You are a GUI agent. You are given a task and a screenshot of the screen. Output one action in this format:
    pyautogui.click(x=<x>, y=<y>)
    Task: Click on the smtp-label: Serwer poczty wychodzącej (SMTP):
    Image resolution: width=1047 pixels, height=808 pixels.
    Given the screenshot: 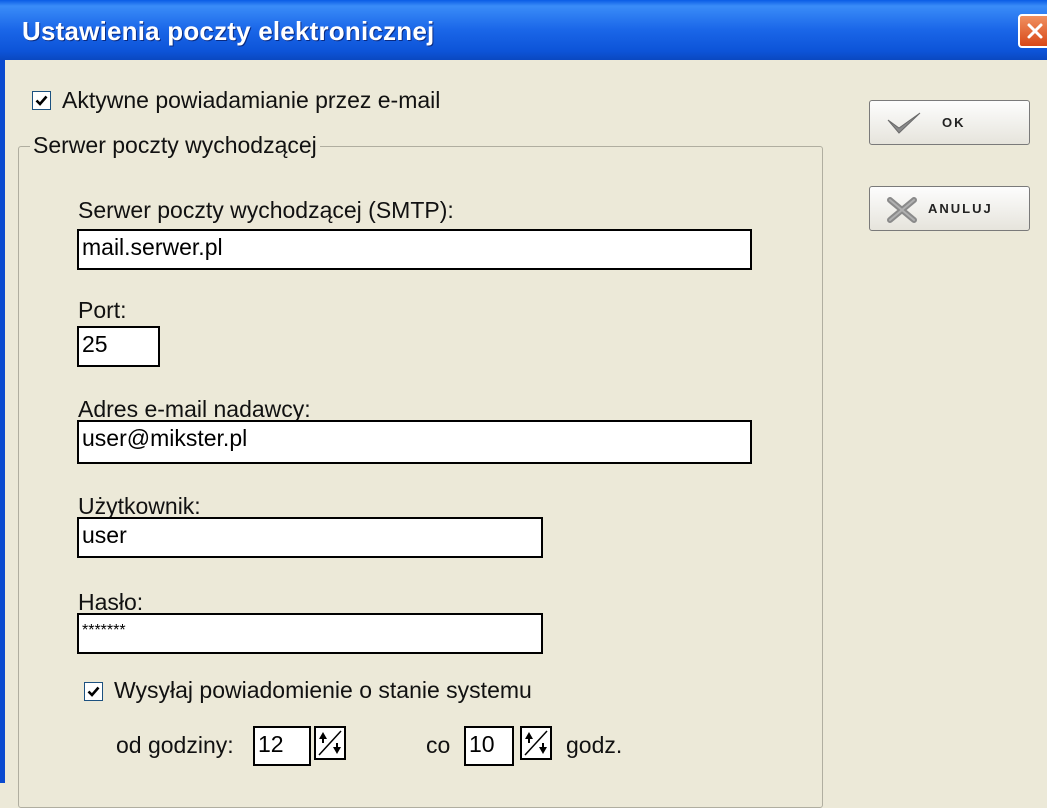 What is the action you would take?
    pyautogui.click(x=266, y=210)
    